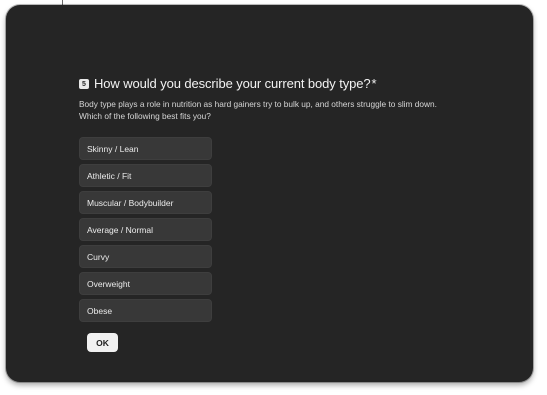  I want to click on option-label: Average / Normal, so click(120, 229).